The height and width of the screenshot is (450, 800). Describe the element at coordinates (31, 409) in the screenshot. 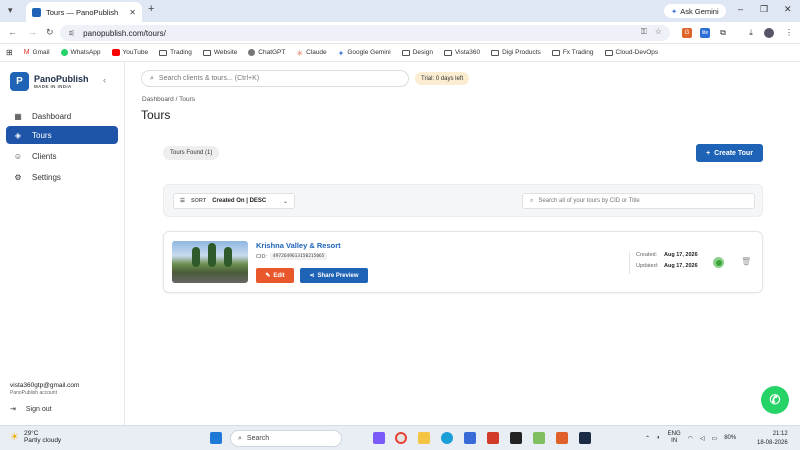

I see `sign-out-button: ⇥ Sign out` at that location.